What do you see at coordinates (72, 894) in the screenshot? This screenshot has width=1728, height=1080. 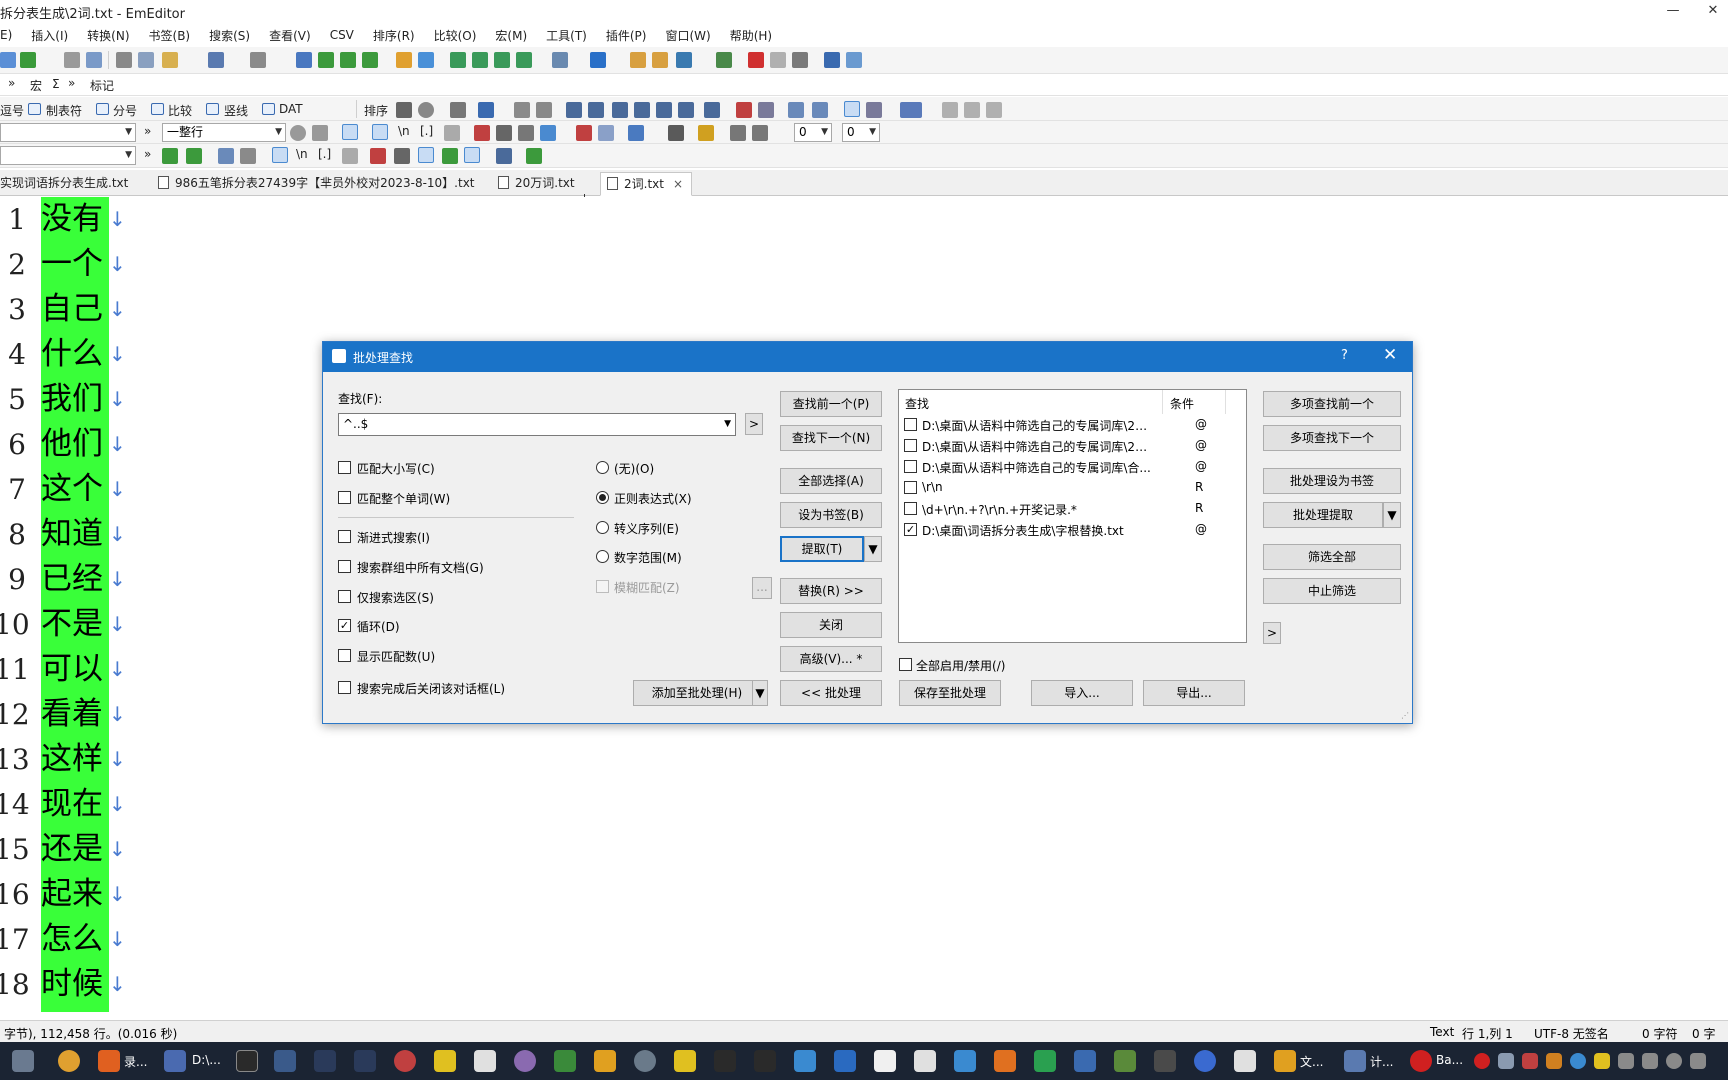 I see `editor-line: 起来` at bounding box center [72, 894].